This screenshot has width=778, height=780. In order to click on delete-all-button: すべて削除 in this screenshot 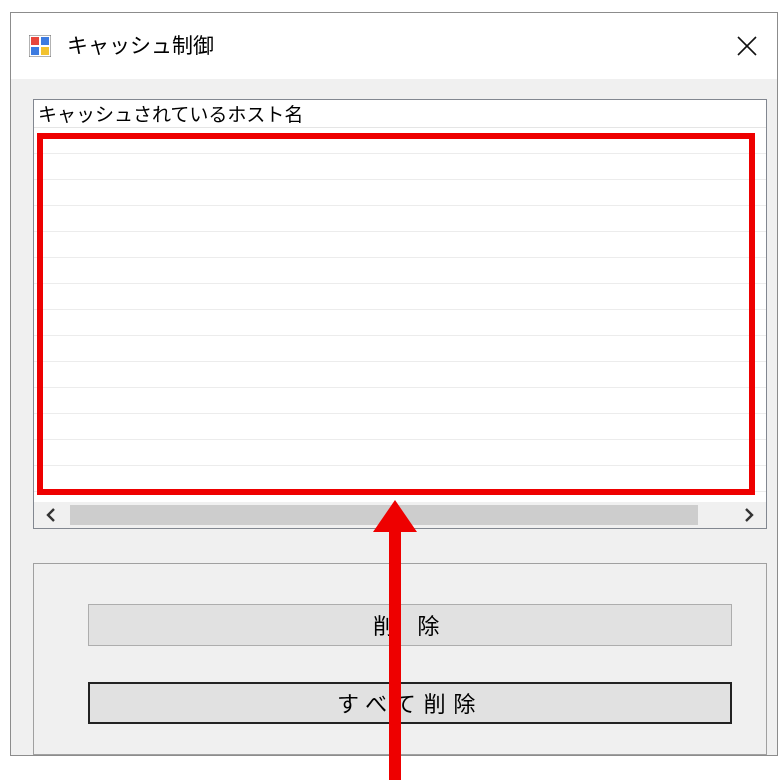, I will do `click(410, 703)`.